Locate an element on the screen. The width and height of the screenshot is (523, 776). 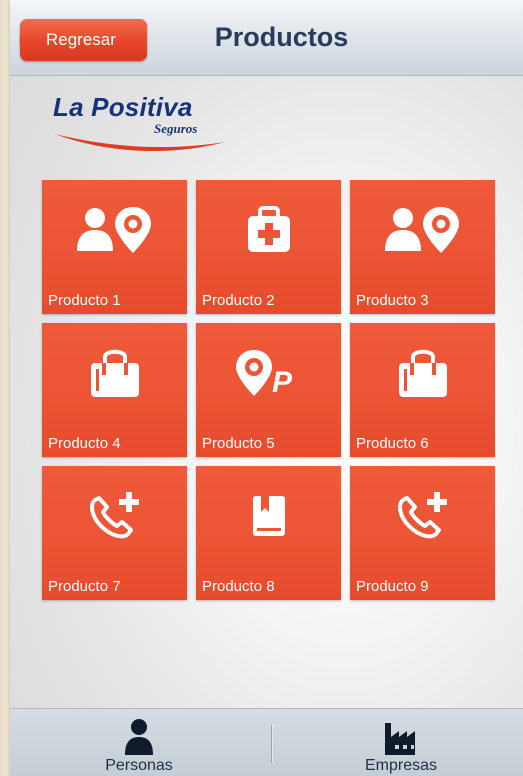
product-tile-2: Producto 2 is located at coordinates (268, 247).